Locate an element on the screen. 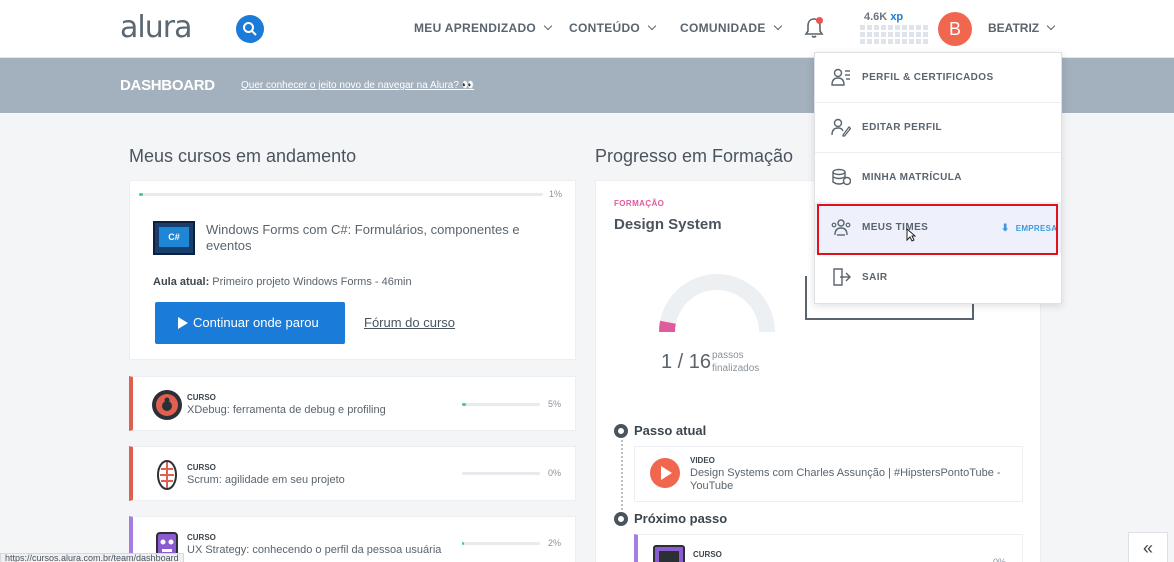  menu-item-editar-perfil: EDITAR PERFIL is located at coordinates (938, 128).